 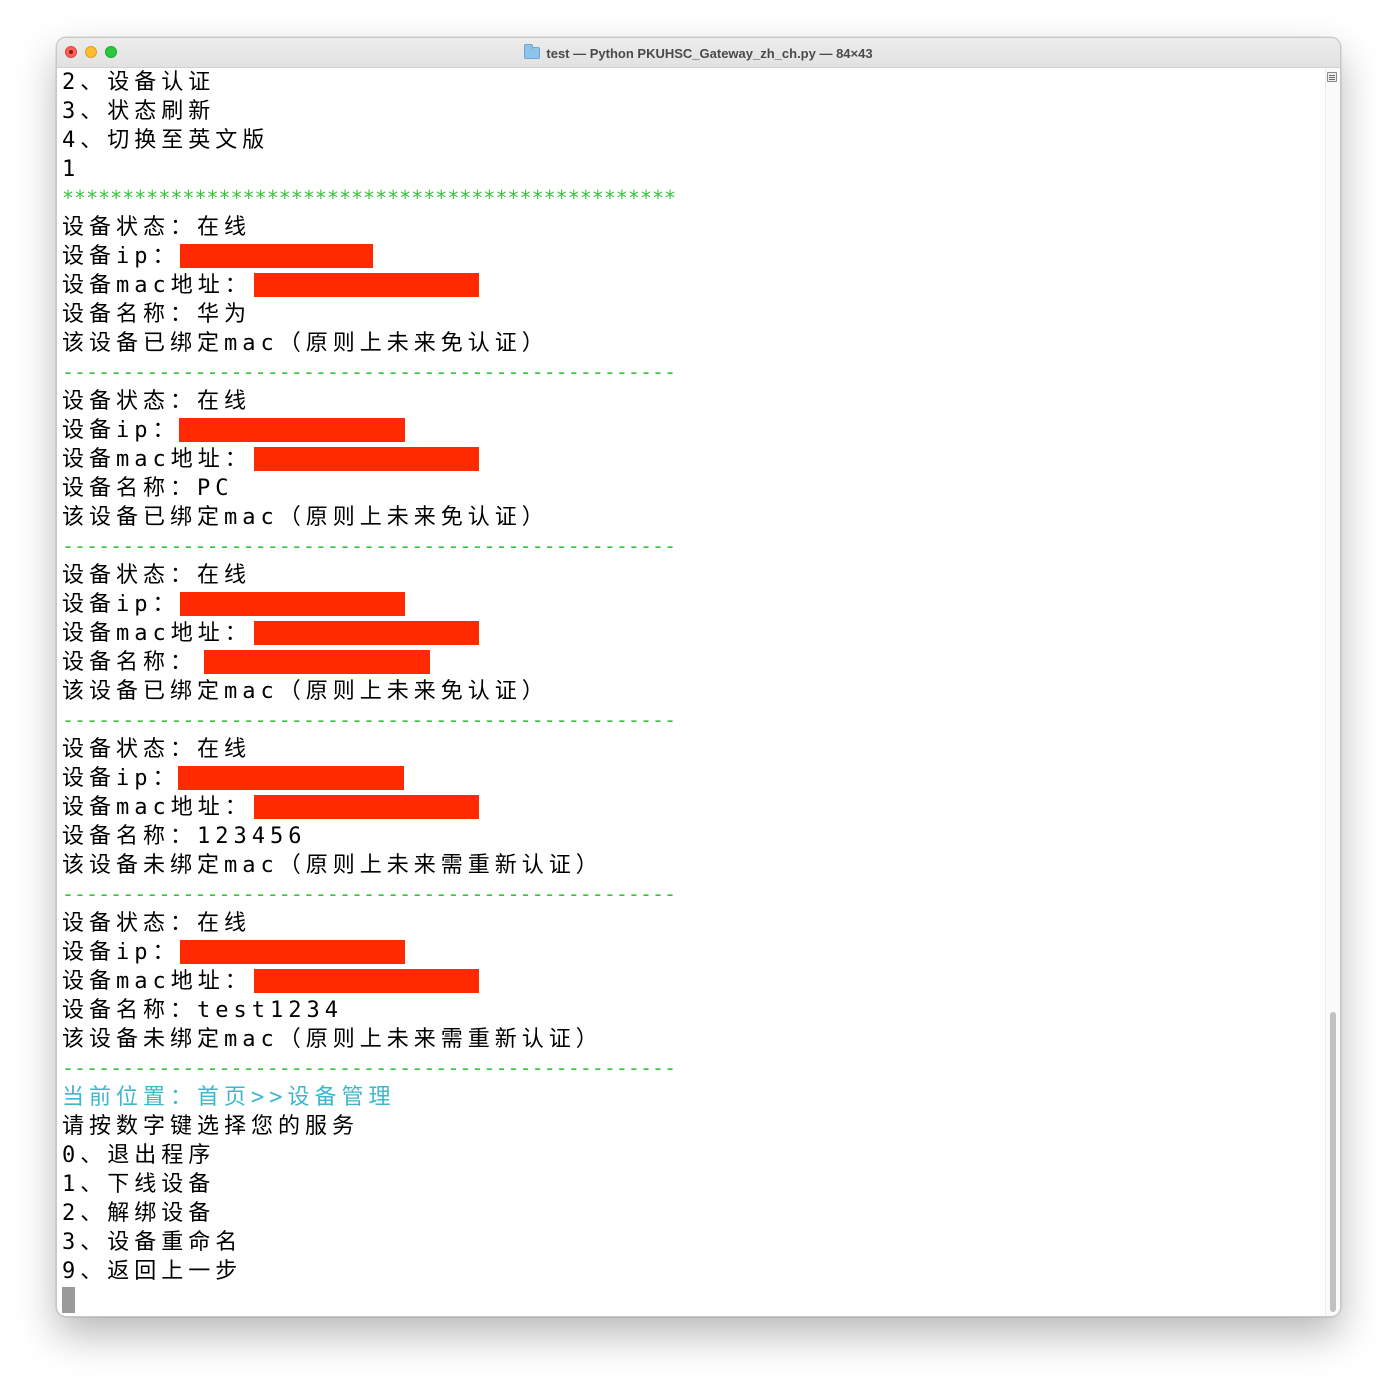 I want to click on terminal-line: 设备名称：test1234, so click(x=689, y=1010).